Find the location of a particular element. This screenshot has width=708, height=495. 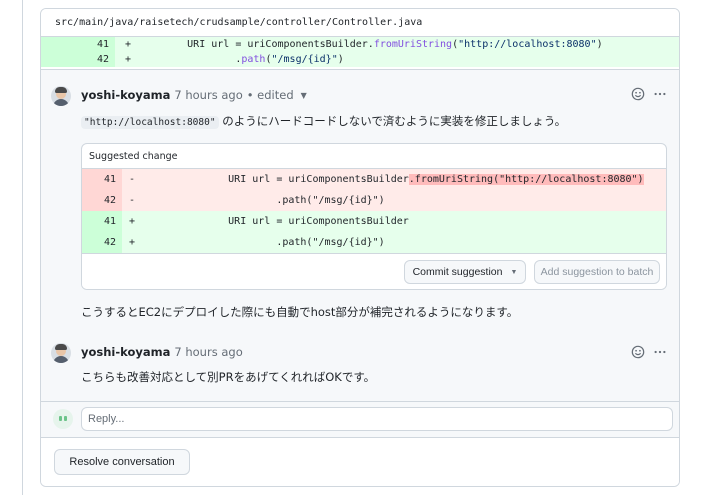

commit-suggestion-button: Commit suggestion ▼ is located at coordinates (465, 272).